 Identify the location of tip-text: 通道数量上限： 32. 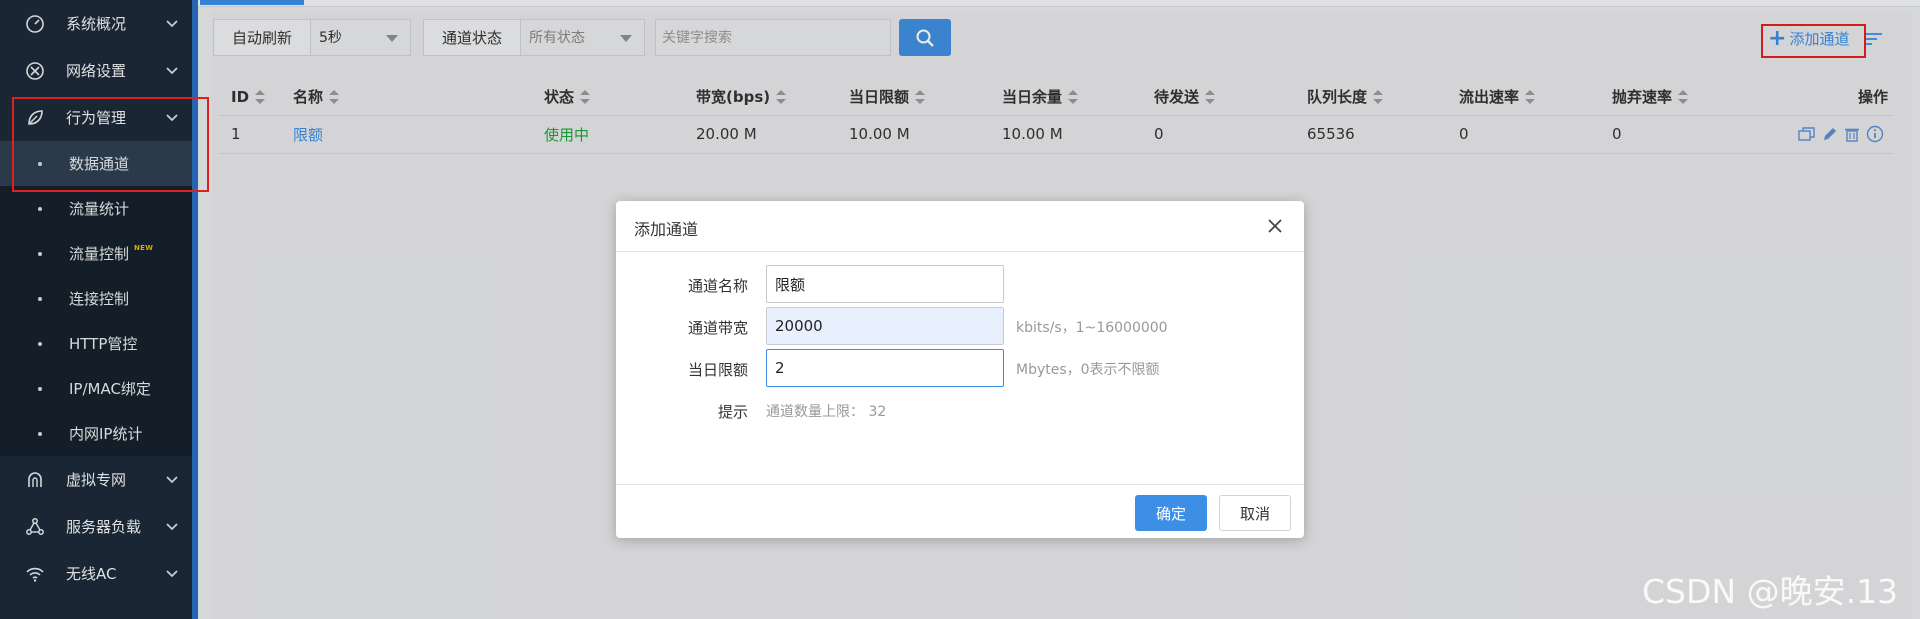
(826, 412).